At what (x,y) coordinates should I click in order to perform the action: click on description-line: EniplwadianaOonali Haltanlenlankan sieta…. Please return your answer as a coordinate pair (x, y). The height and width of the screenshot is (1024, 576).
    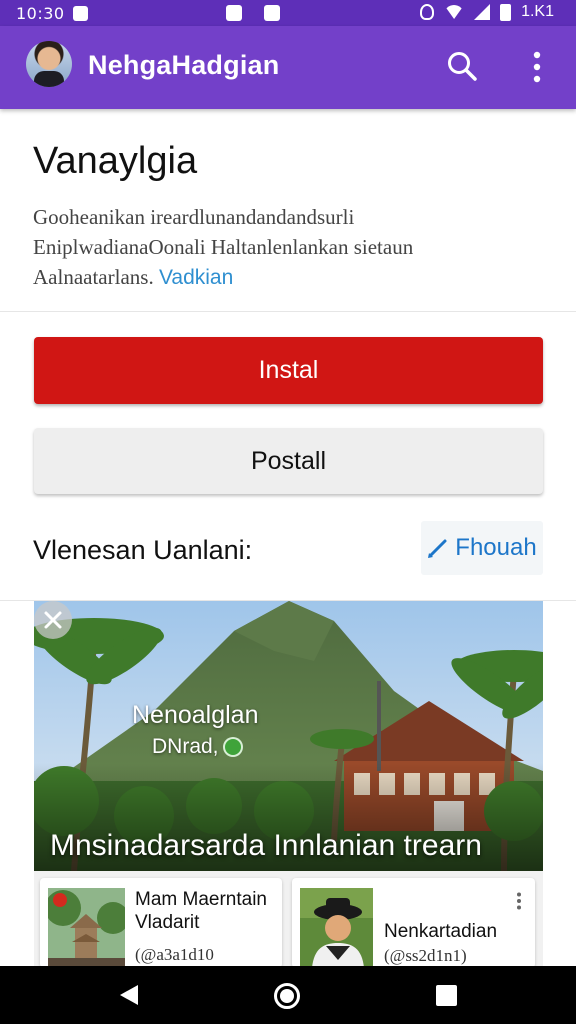
    Looking at the image, I should click on (223, 247).